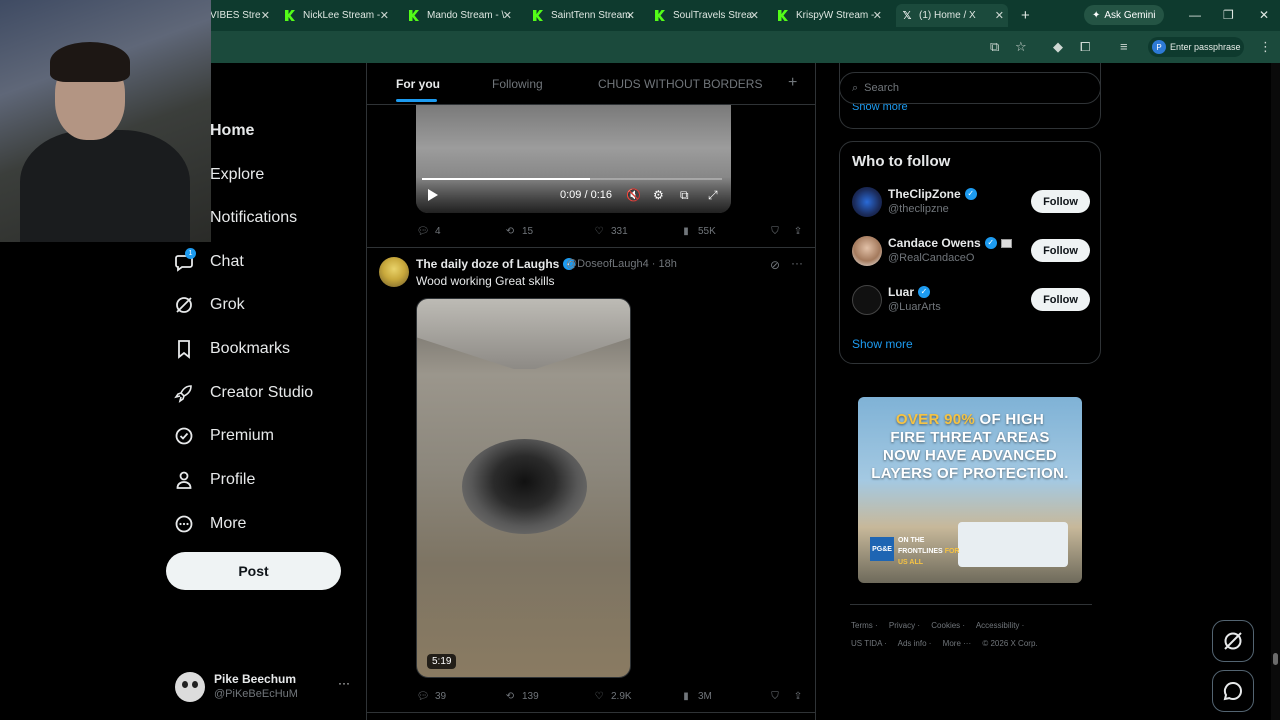 The height and width of the screenshot is (720, 1280). Describe the element at coordinates (344, 683) in the screenshot. I see `account-menu-icon: ···` at that location.